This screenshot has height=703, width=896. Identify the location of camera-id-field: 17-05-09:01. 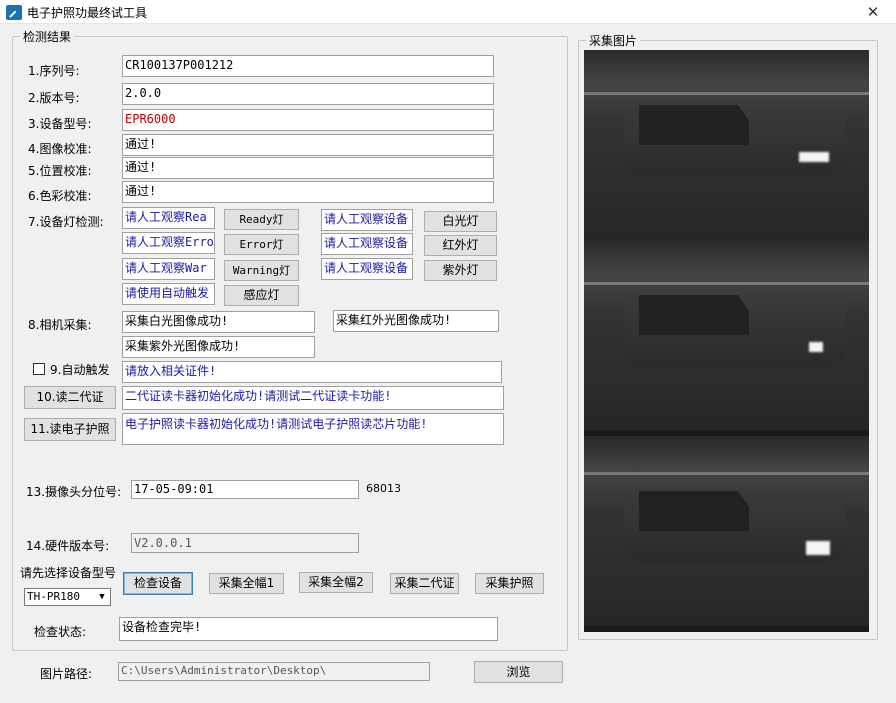
(245, 489).